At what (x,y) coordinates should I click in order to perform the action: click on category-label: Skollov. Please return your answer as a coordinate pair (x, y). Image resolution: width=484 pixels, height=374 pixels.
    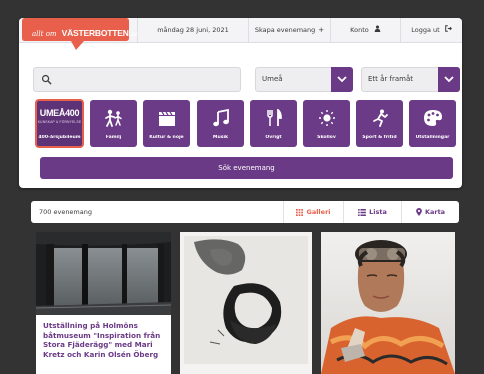
    Looking at the image, I should click on (326, 137).